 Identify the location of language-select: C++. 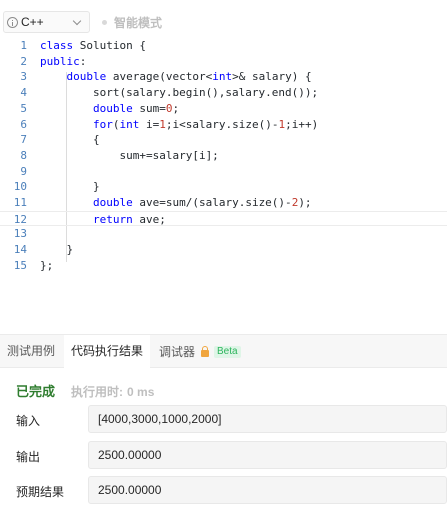
(46, 22).